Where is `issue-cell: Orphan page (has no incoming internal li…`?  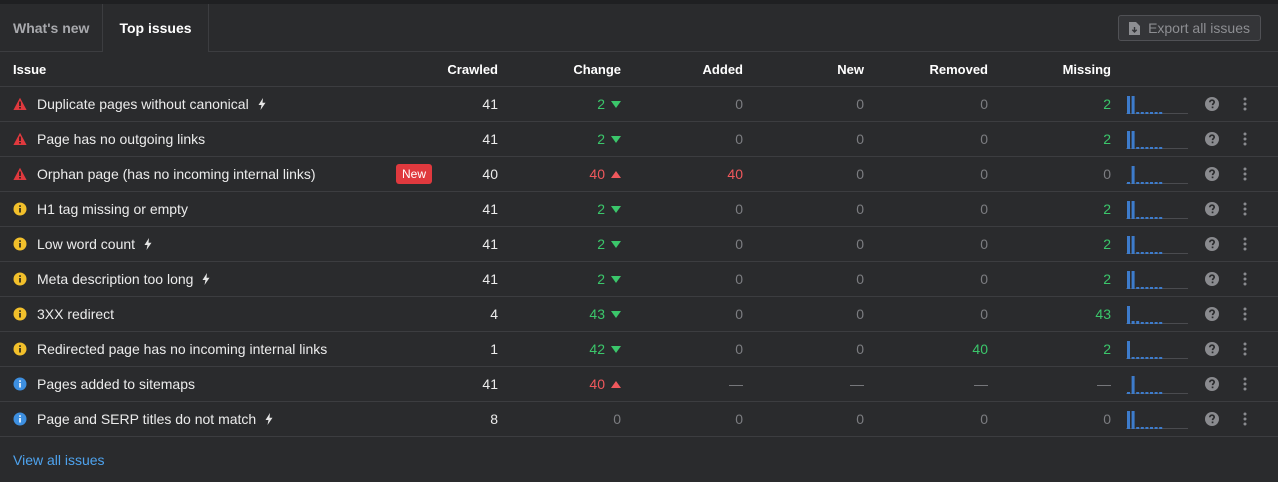
issue-cell: Orphan page (has no incoming internal li… is located at coordinates (223, 174).